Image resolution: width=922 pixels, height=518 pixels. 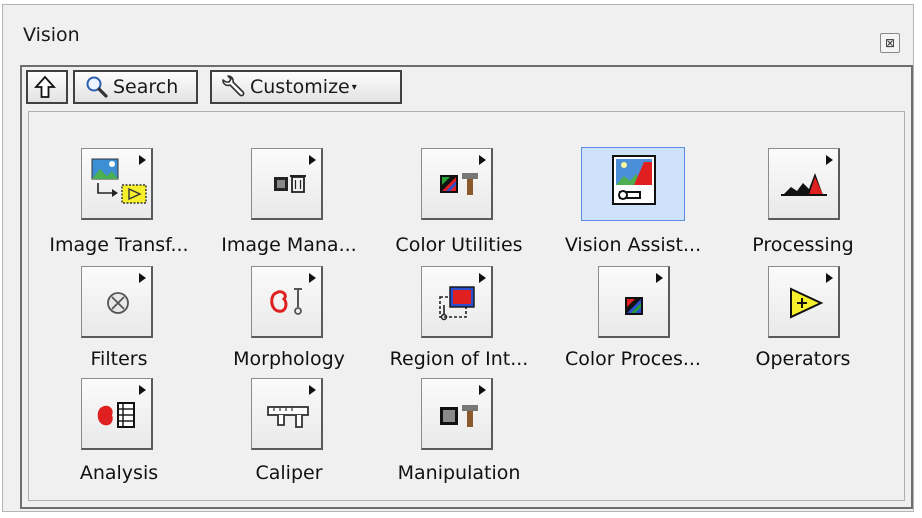 I want to click on palette-item-label: Color Utilities, so click(x=459, y=245).